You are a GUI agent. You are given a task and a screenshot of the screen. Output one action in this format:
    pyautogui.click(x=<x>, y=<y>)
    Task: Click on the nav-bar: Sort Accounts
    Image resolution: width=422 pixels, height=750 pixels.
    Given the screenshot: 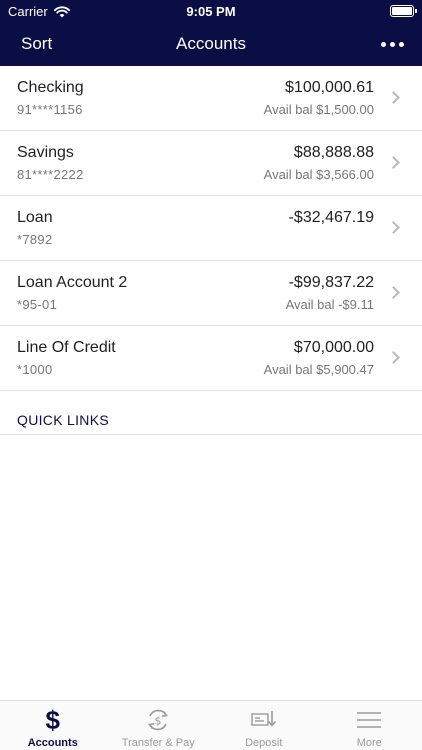 What is the action you would take?
    pyautogui.click(x=211, y=45)
    